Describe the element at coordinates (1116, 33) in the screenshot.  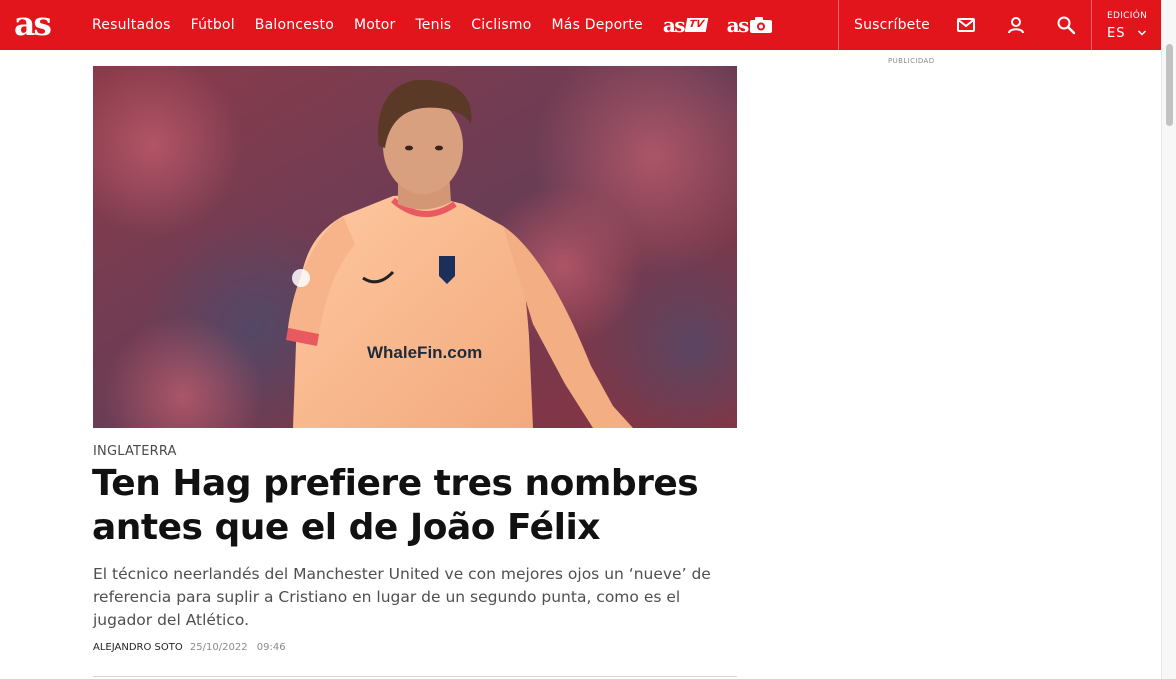
I see `edition-value: ES` at that location.